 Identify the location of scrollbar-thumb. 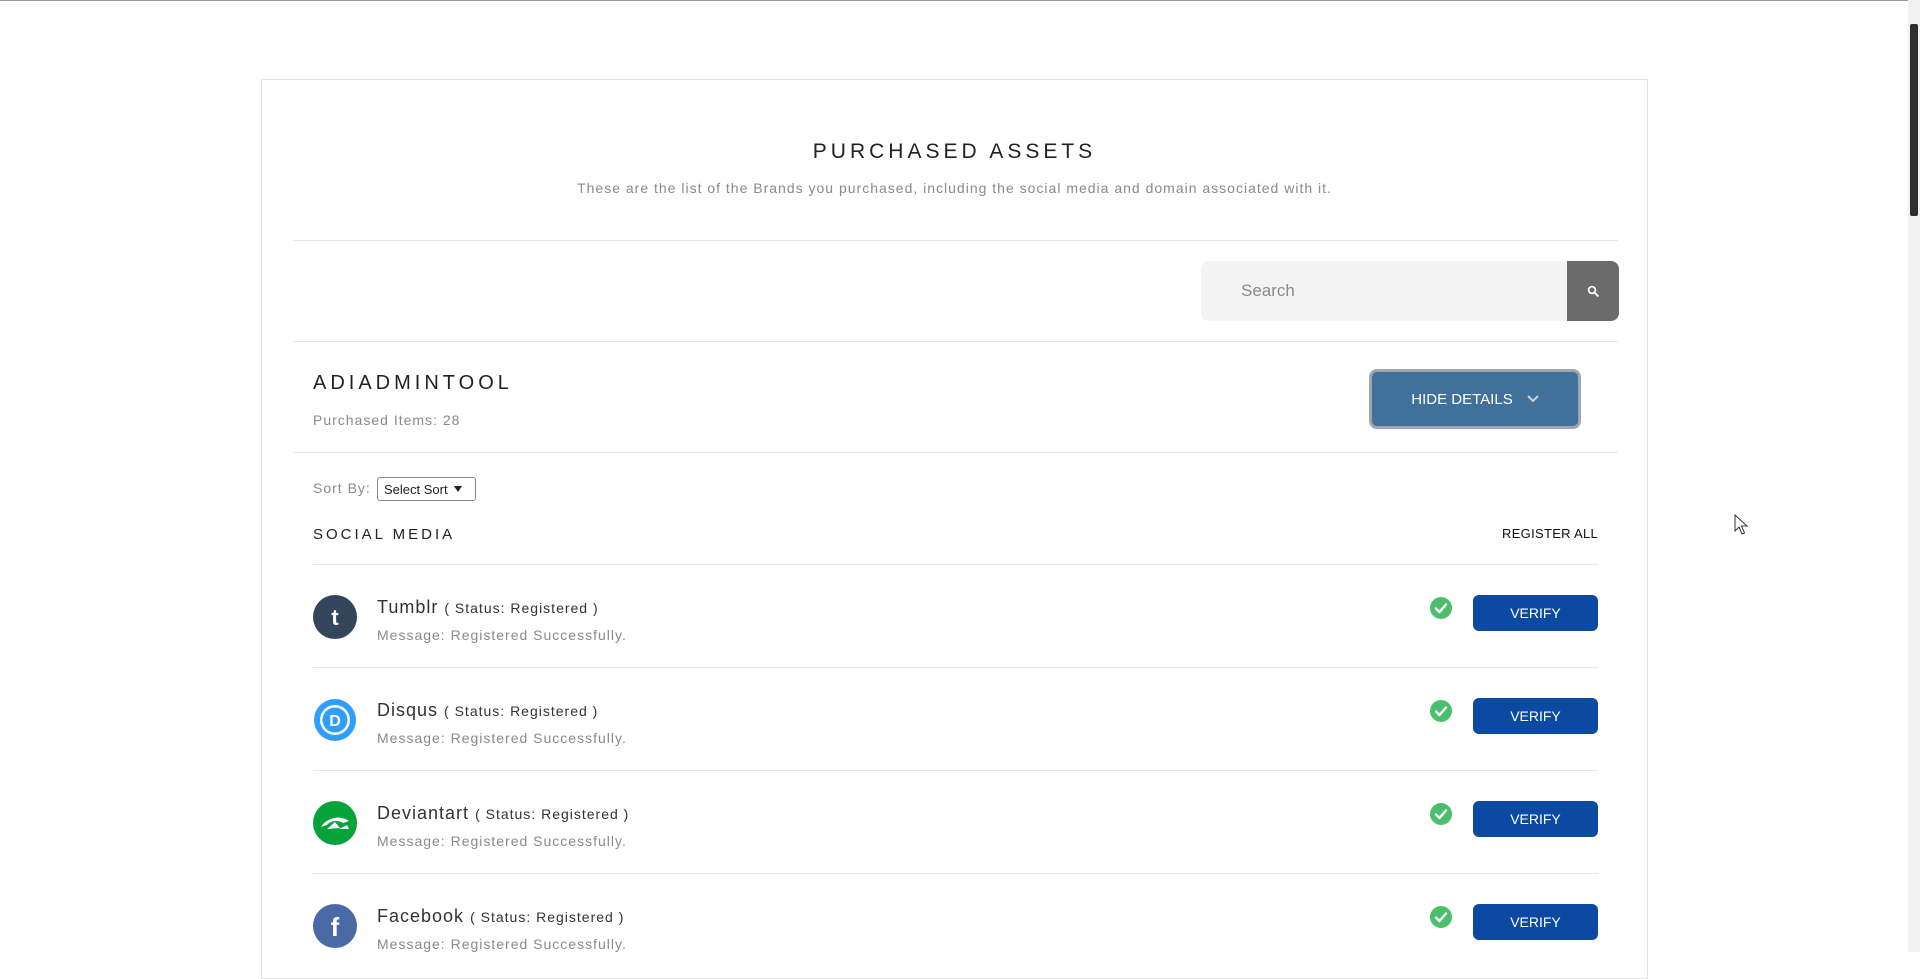
(1914, 120).